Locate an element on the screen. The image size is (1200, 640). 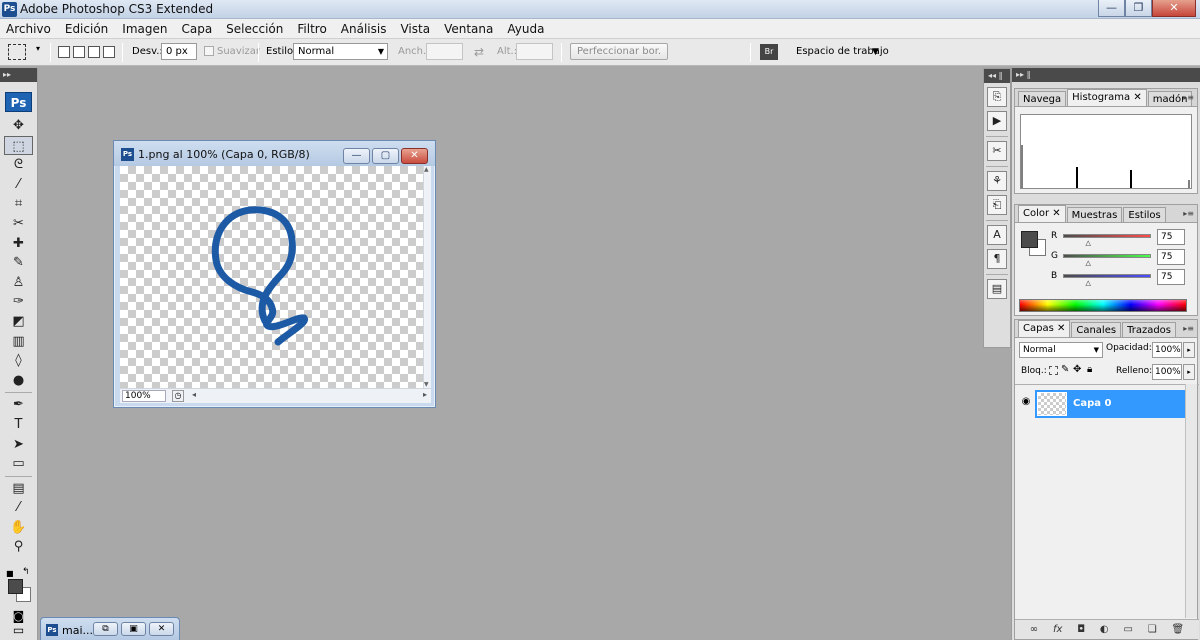
document-canvas is located at coordinates (271, 277).